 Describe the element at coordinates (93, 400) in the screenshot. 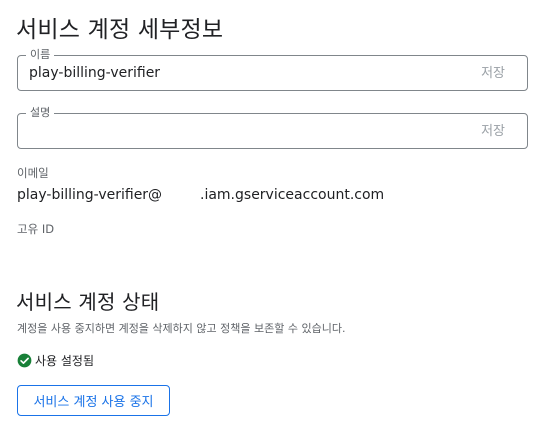

I see `disable-service-account-button: 서비스 계정 사용 중지` at that location.